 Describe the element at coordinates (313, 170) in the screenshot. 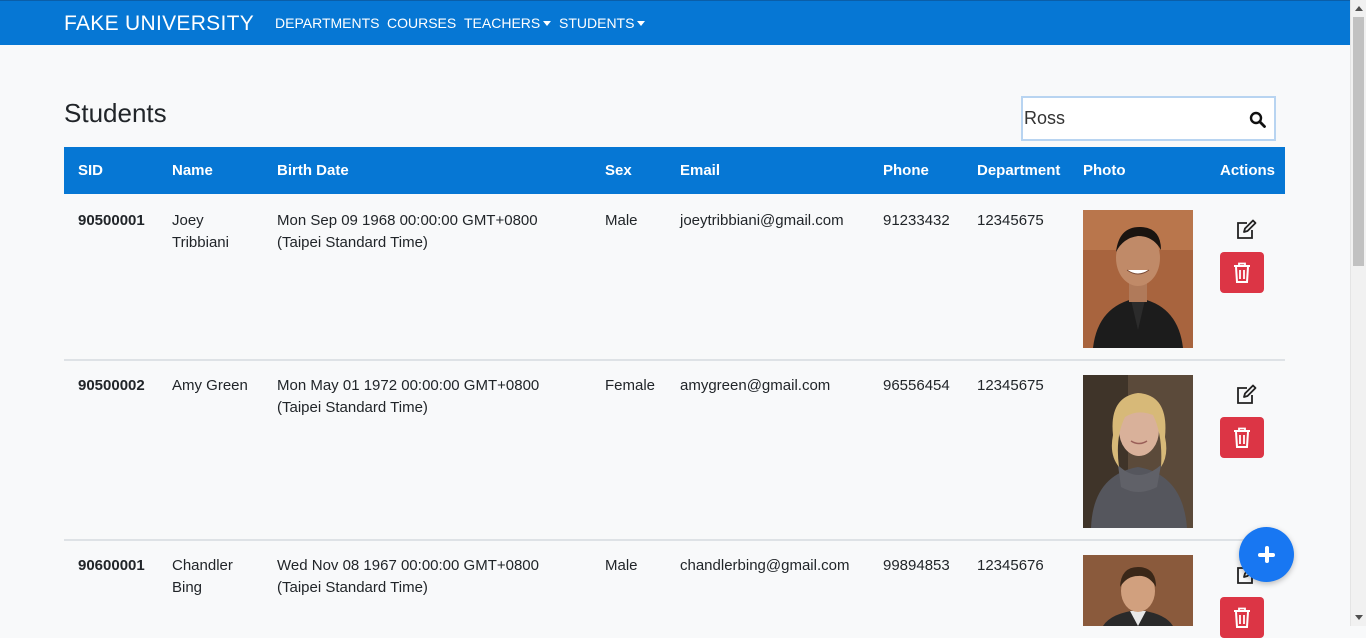

I see `header-birth-date: Birth Date` at that location.